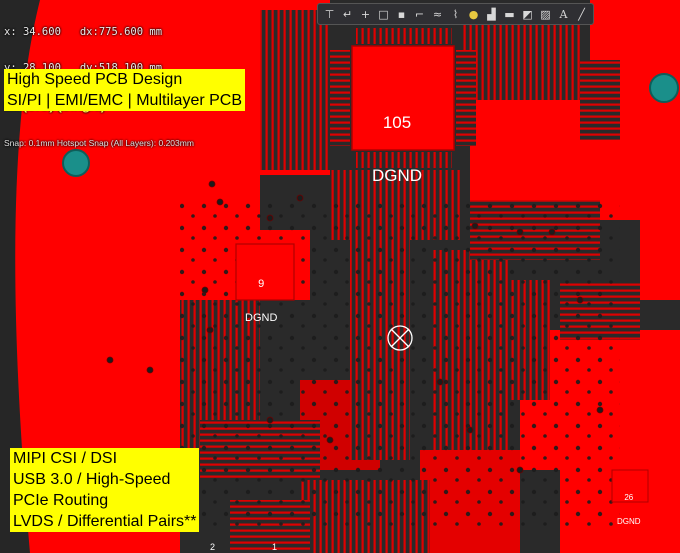 This screenshot has height=553, width=680. I want to click on right-pad-number: 26, so click(629, 497).